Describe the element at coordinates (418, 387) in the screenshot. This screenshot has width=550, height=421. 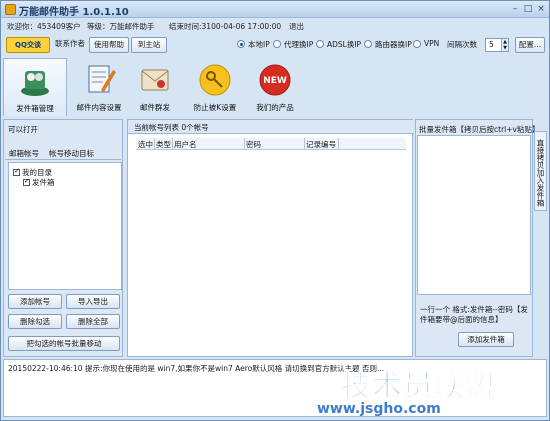
I see `watermark-text: 技术员联盟` at that location.